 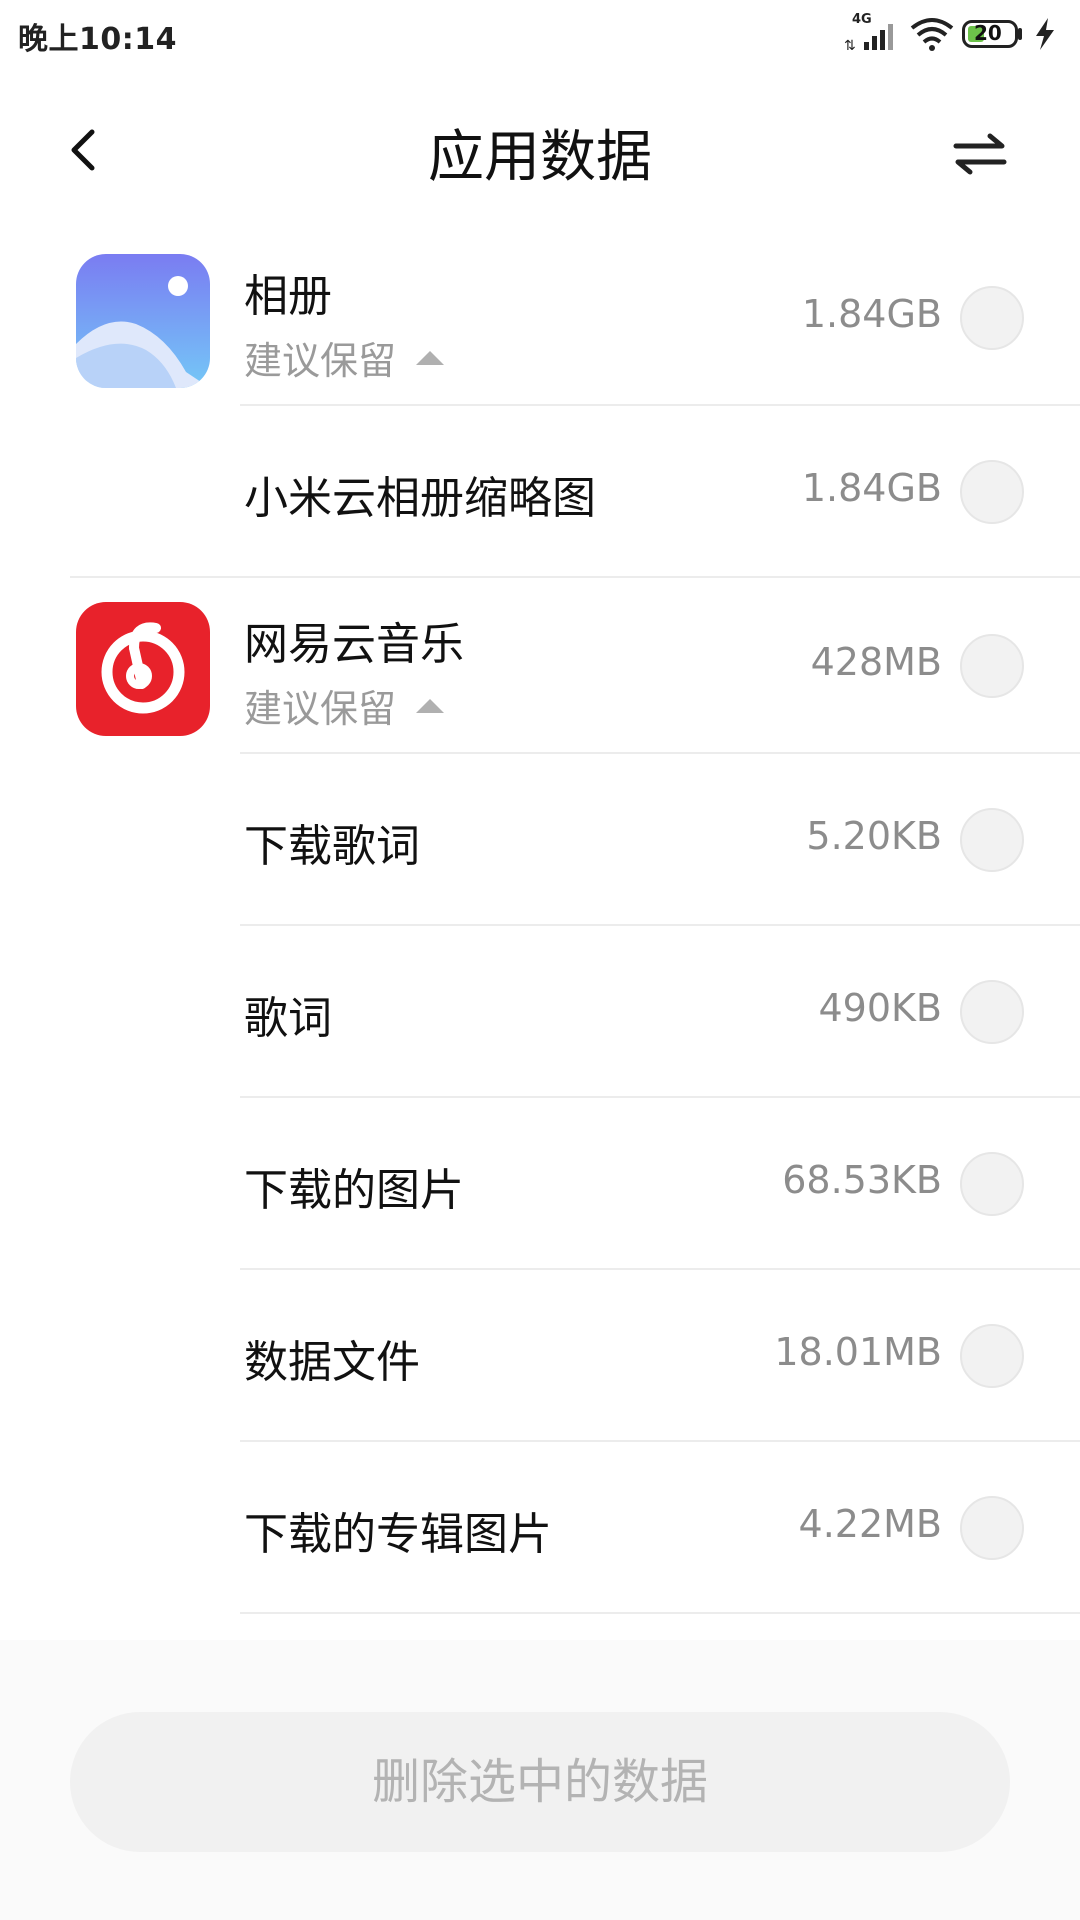 I want to click on item-size: 4.22MB, so click(x=870, y=1524).